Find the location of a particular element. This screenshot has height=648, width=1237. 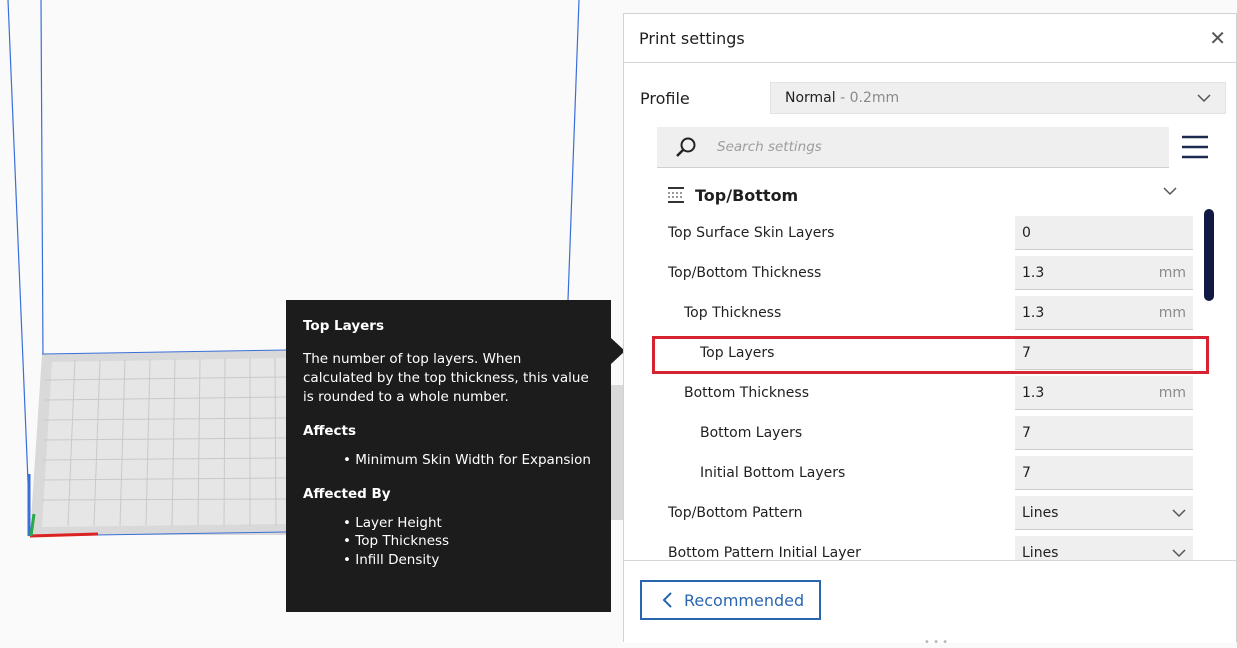

setting-label: Top Thickness is located at coordinates (733, 313).